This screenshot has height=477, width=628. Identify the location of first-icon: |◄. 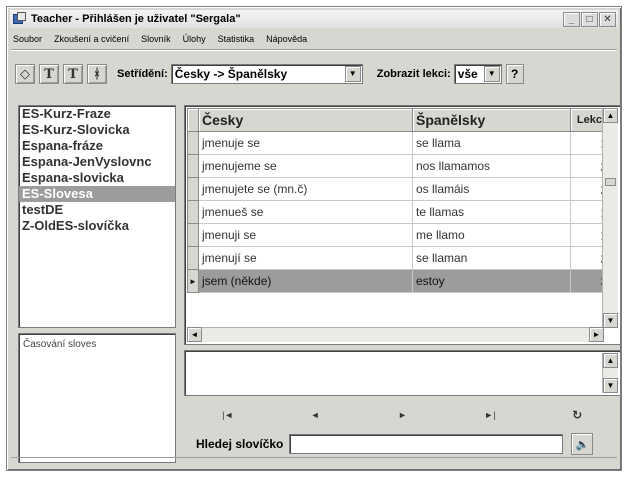
(228, 415).